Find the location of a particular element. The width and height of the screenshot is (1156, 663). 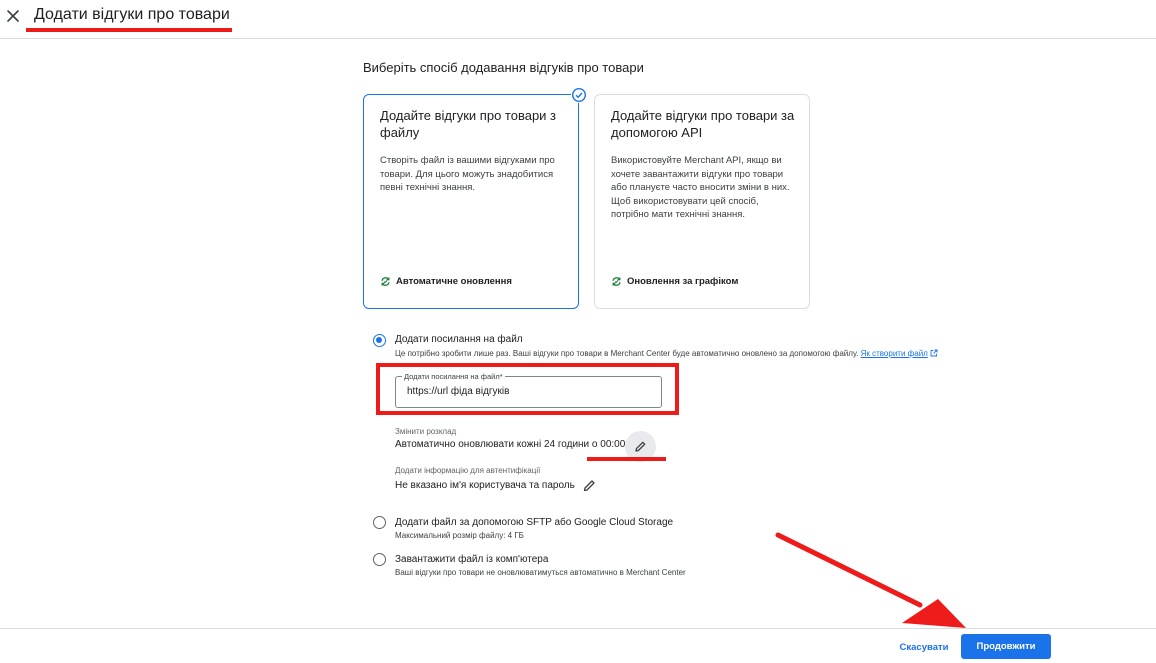

auth-label: Додати інформацію для автентифікації is located at coordinates (468, 470).